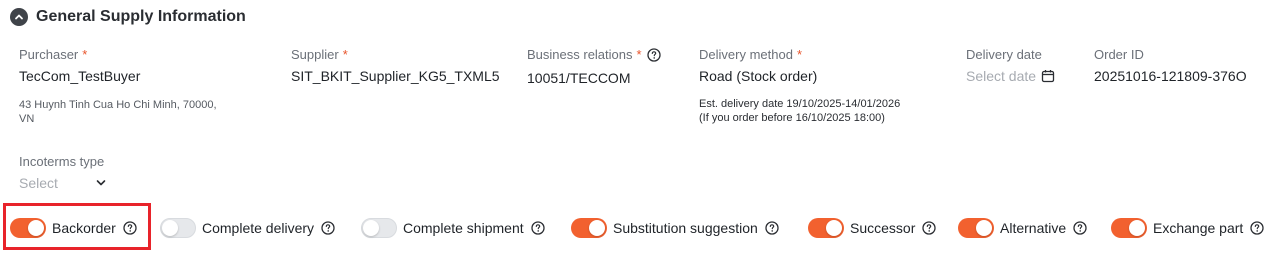 The image size is (1271, 256). Describe the element at coordinates (395, 65) in the screenshot. I see `supplier-field: Supplier * SIT_BKIT_Supplier_KG5_TXML5` at that location.